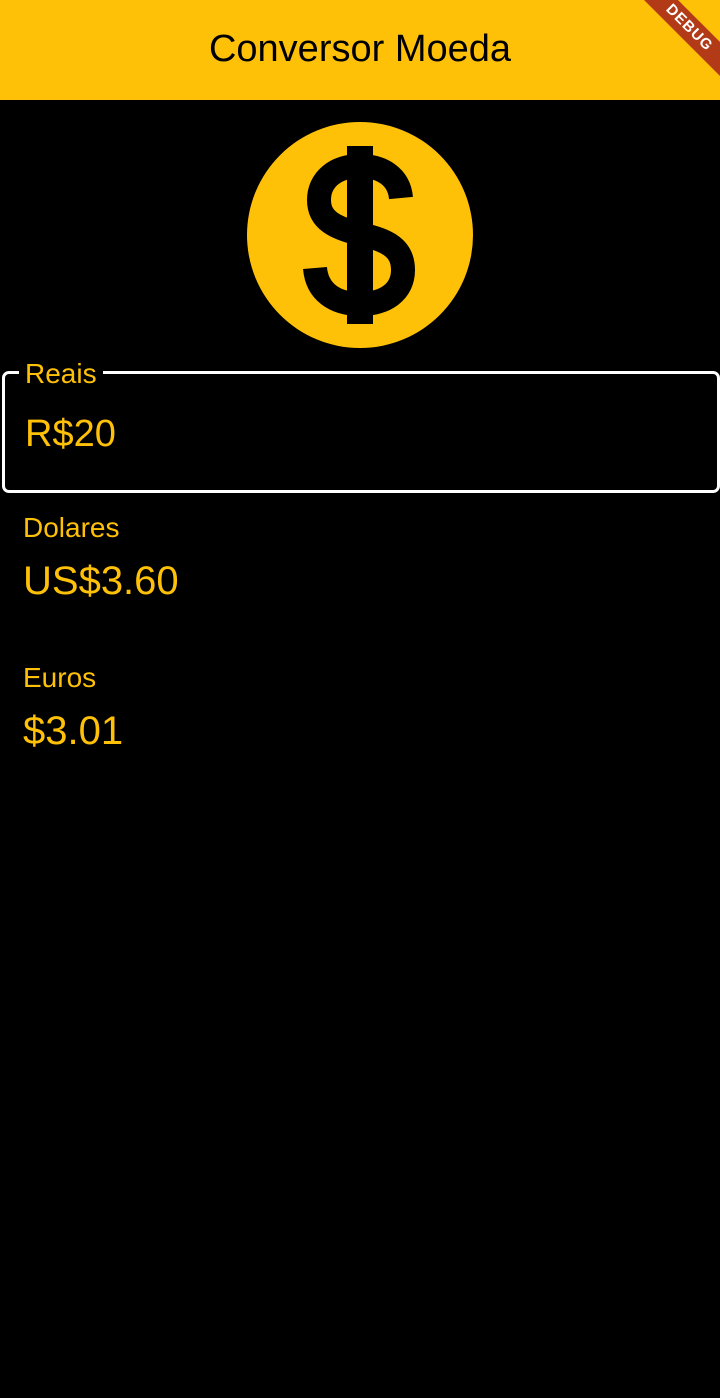 The height and width of the screenshot is (1398, 720). I want to click on app-bar: Conversor Moeda DEBUG, so click(360, 50).